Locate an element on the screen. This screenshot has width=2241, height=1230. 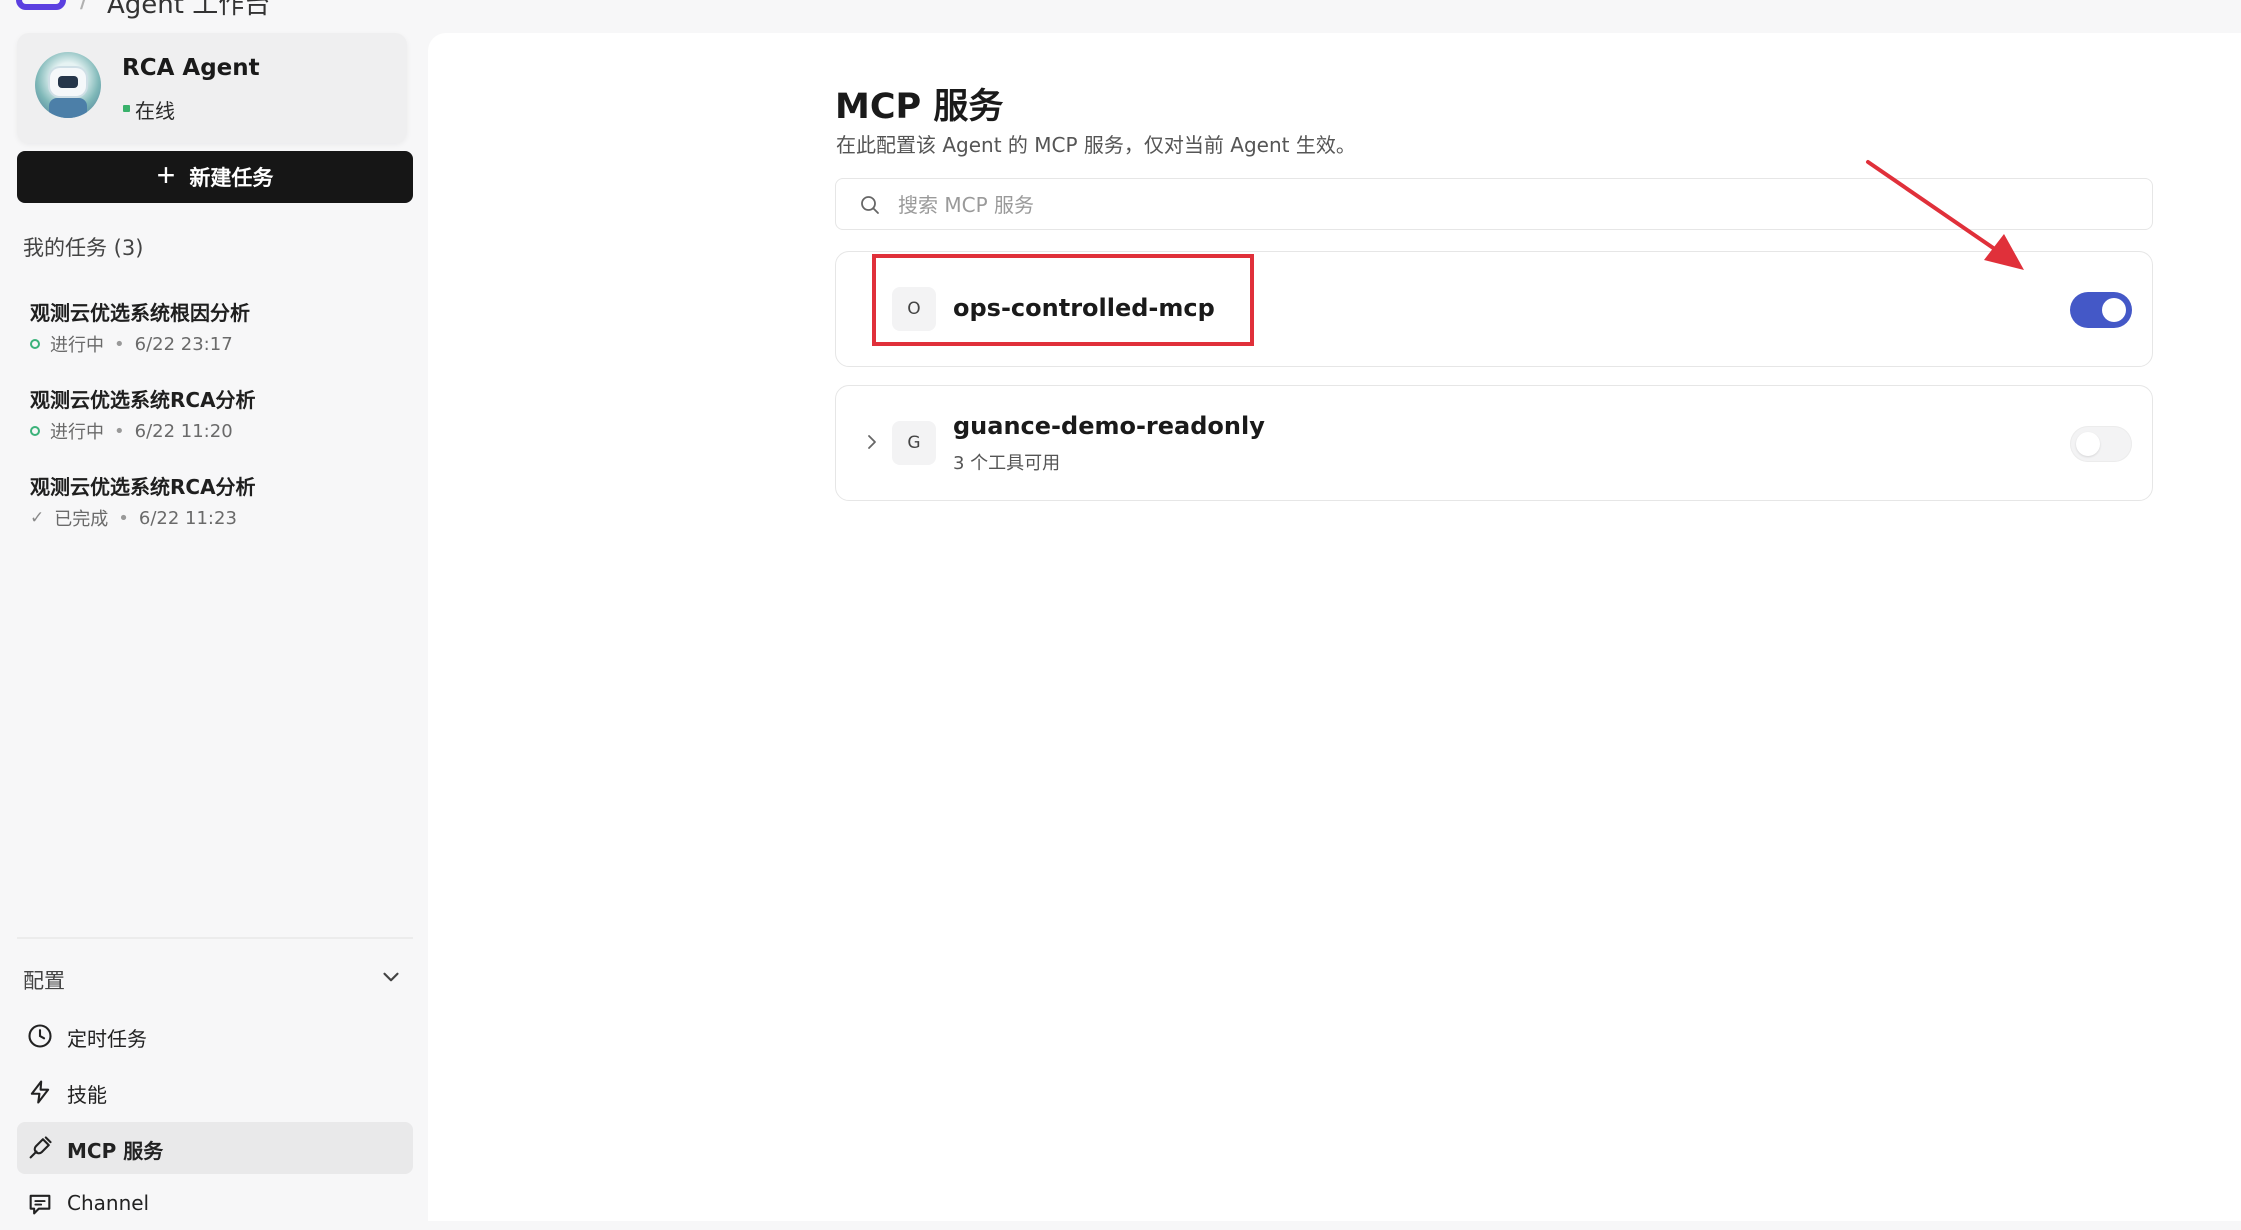
service-name: ops-controlled-mcp is located at coordinates (1084, 308).